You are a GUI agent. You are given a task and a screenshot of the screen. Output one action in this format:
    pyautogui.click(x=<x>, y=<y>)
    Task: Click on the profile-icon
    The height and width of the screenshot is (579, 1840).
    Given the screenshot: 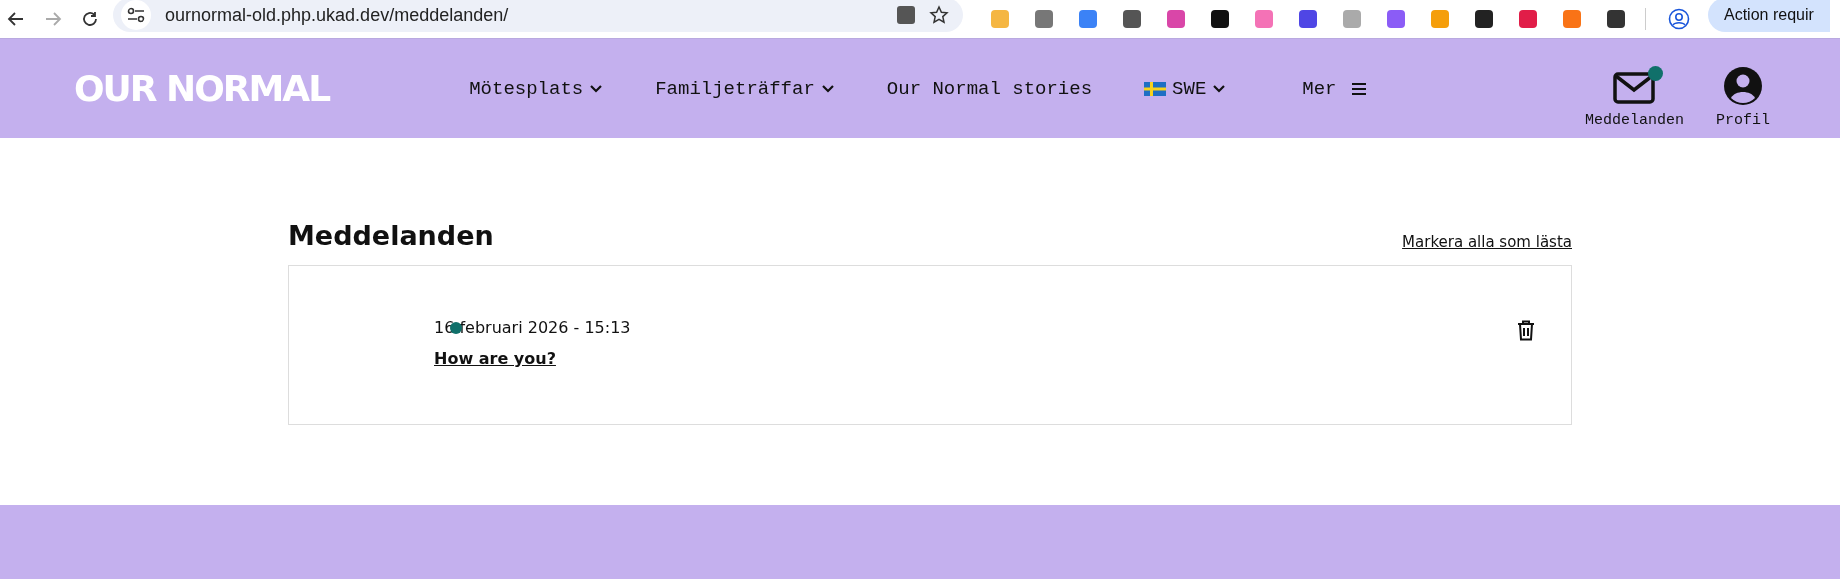 What is the action you would take?
    pyautogui.click(x=1679, y=19)
    